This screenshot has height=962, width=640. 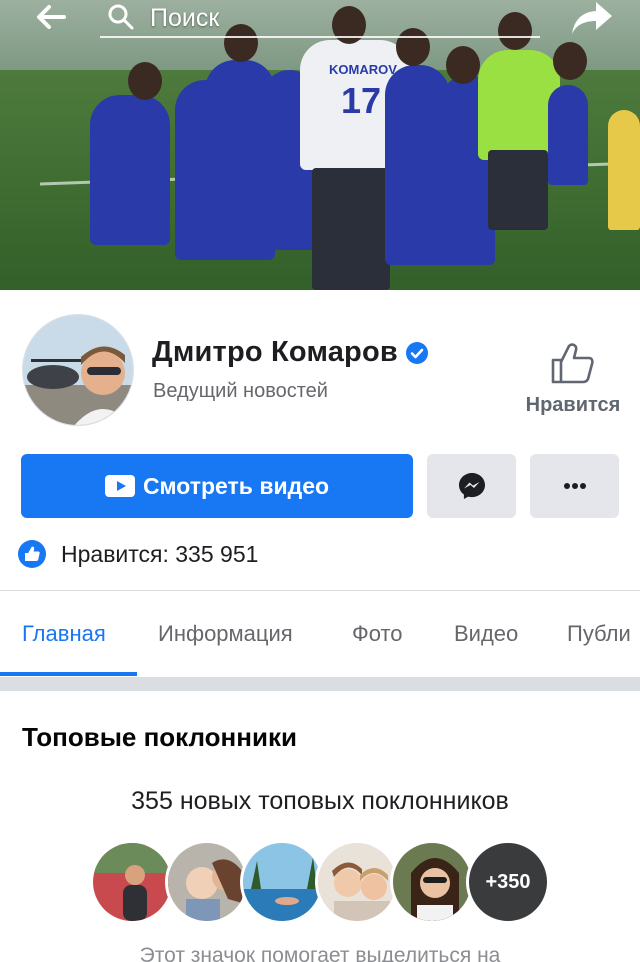 I want to click on active-tab-indicator, so click(x=68, y=674).